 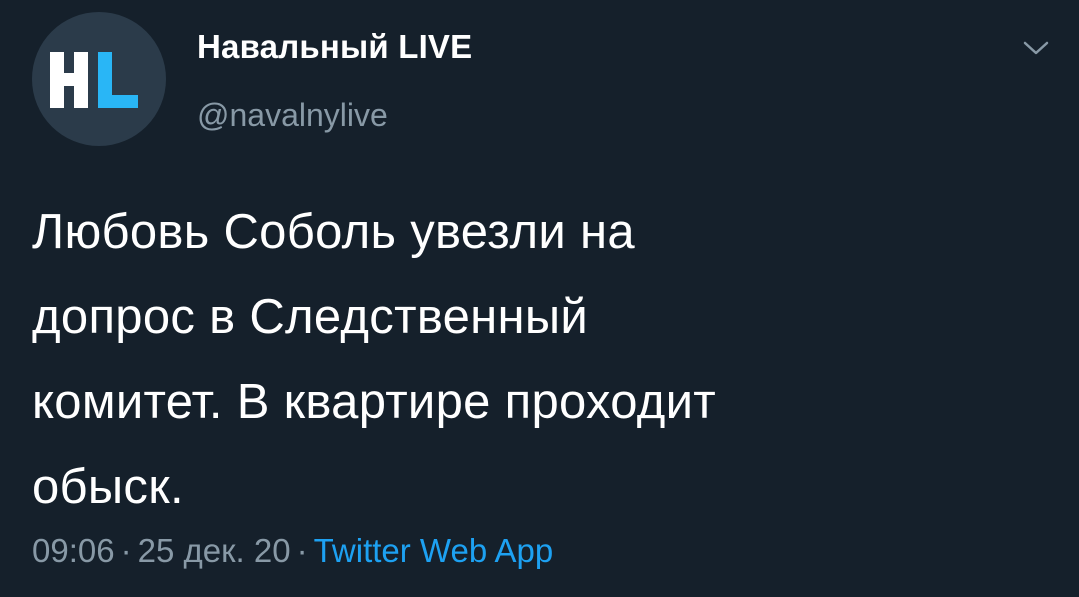 I want to click on author-name: Навальный LIVE, so click(x=334, y=47).